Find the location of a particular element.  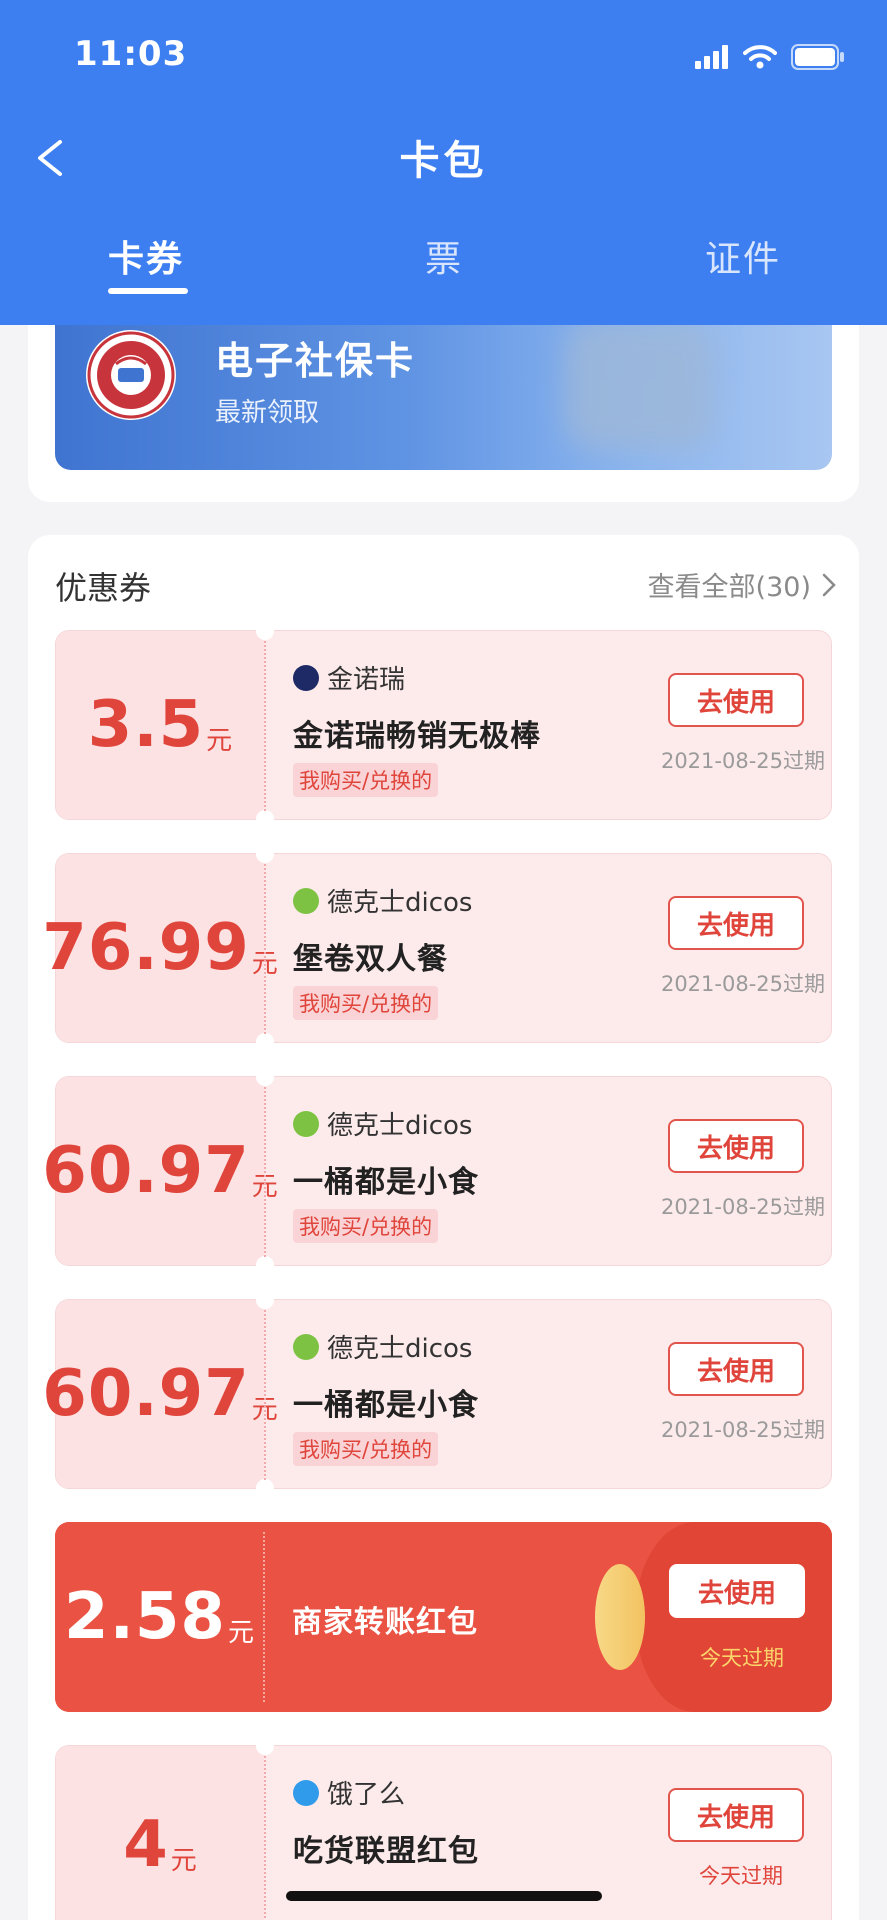

coupon-value: 4元 is located at coordinates (160, 1833).